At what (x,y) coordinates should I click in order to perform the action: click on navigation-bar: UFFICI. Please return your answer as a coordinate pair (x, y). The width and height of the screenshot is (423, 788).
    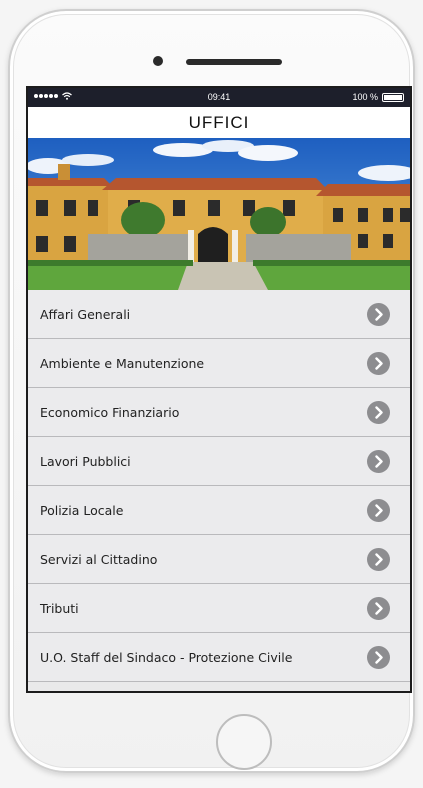
    Looking at the image, I should click on (219, 122).